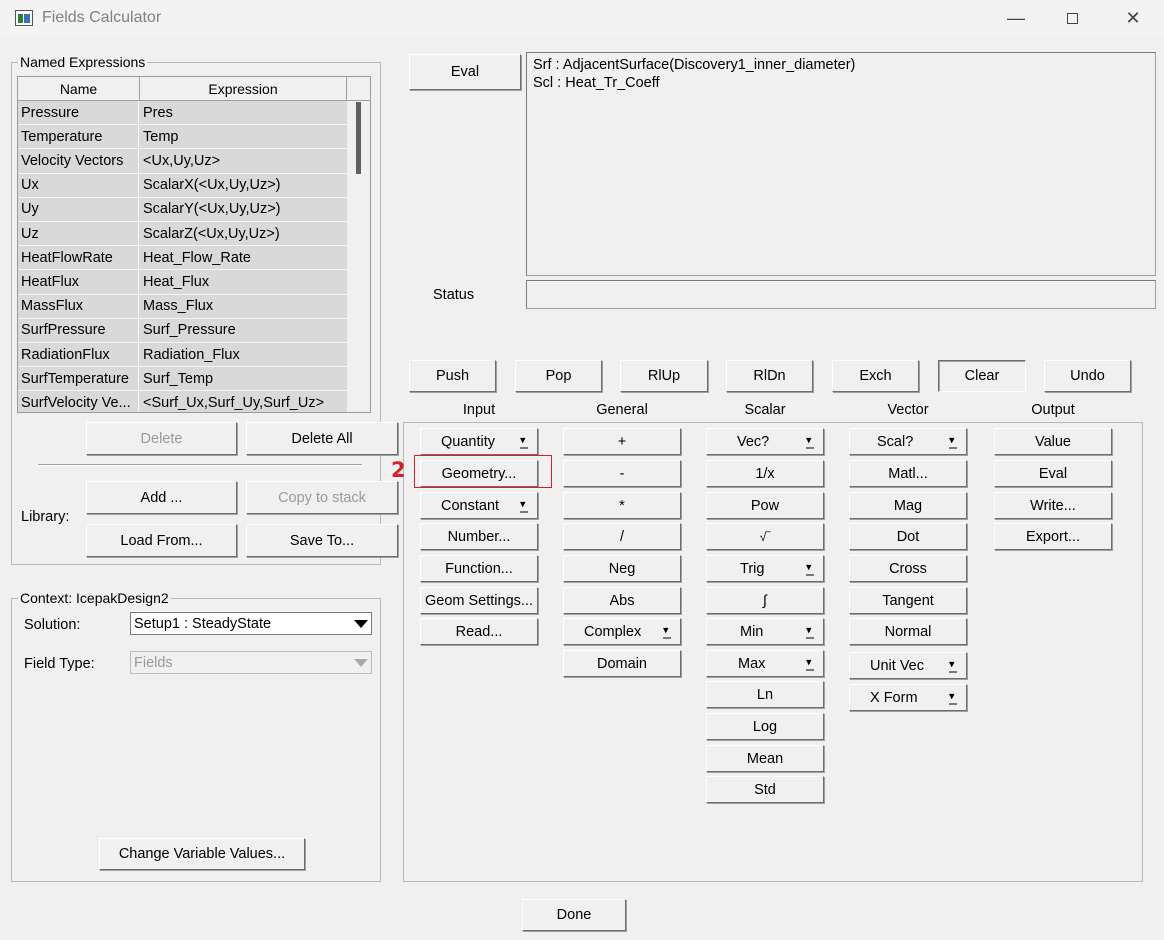 The image size is (1164, 940). I want to click on negate-button: Neg, so click(622, 568).